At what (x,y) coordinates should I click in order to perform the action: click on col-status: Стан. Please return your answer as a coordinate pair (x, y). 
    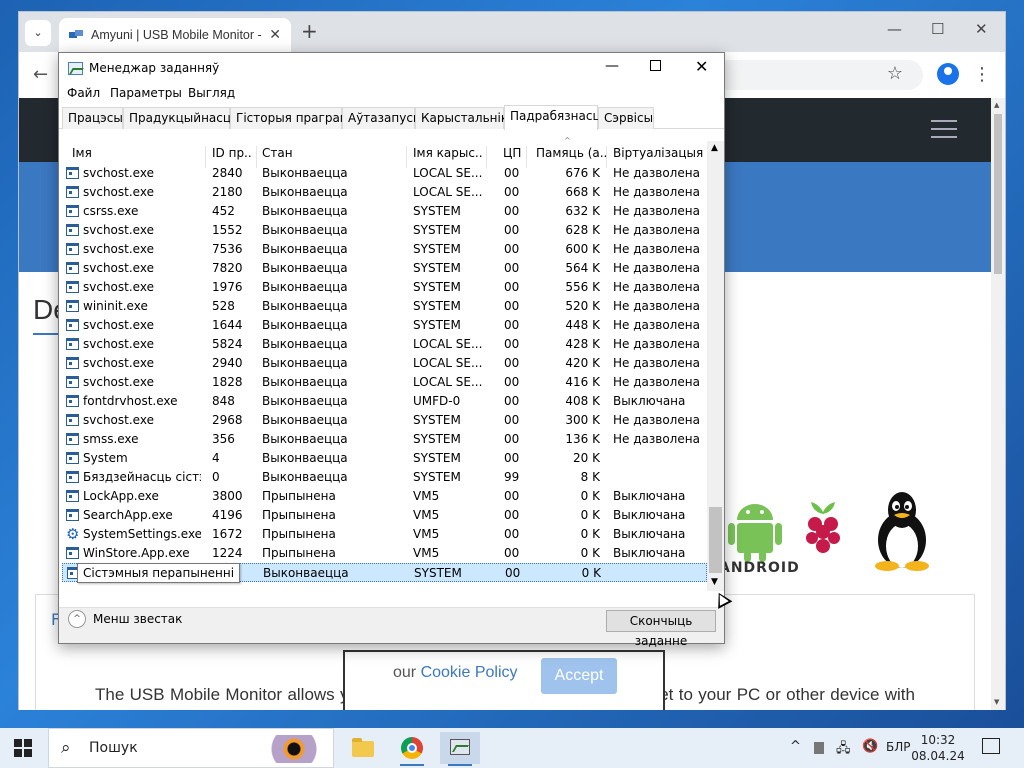
    Looking at the image, I should click on (332, 153).